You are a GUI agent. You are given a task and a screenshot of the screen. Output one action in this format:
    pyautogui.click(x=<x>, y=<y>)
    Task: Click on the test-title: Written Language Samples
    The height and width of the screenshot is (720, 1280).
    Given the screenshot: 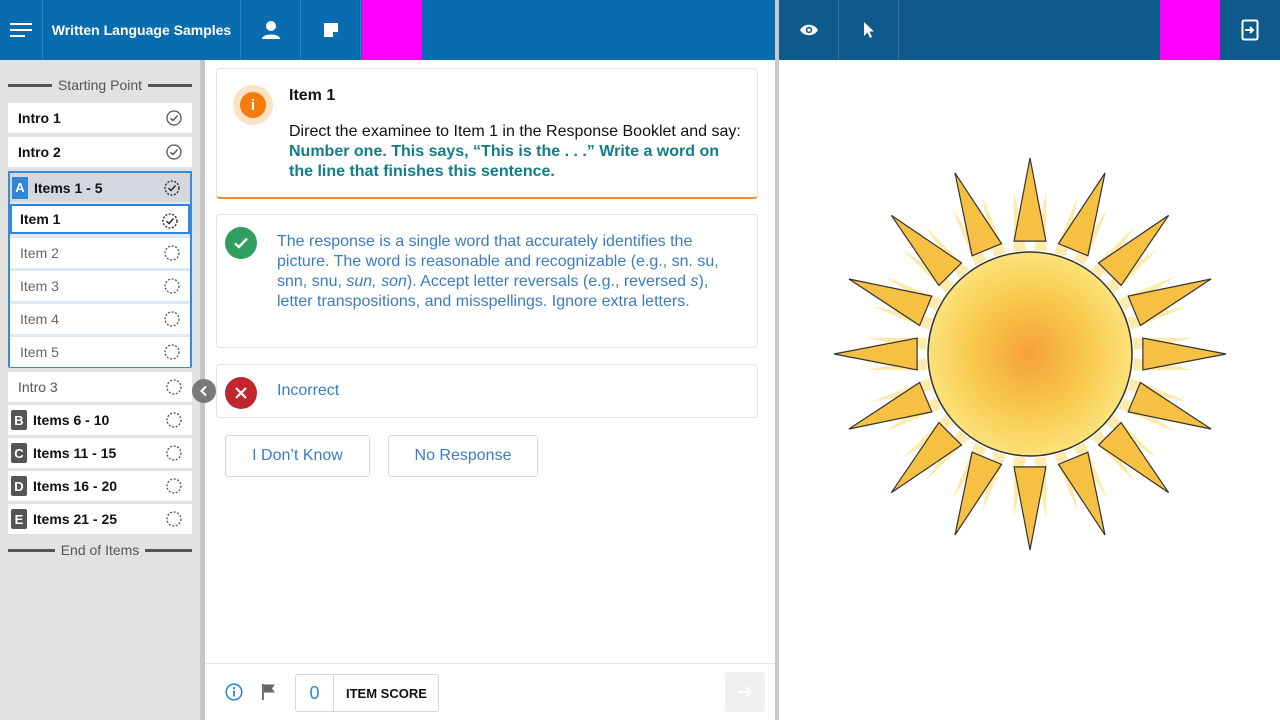 What is the action you would take?
    pyautogui.click(x=141, y=30)
    